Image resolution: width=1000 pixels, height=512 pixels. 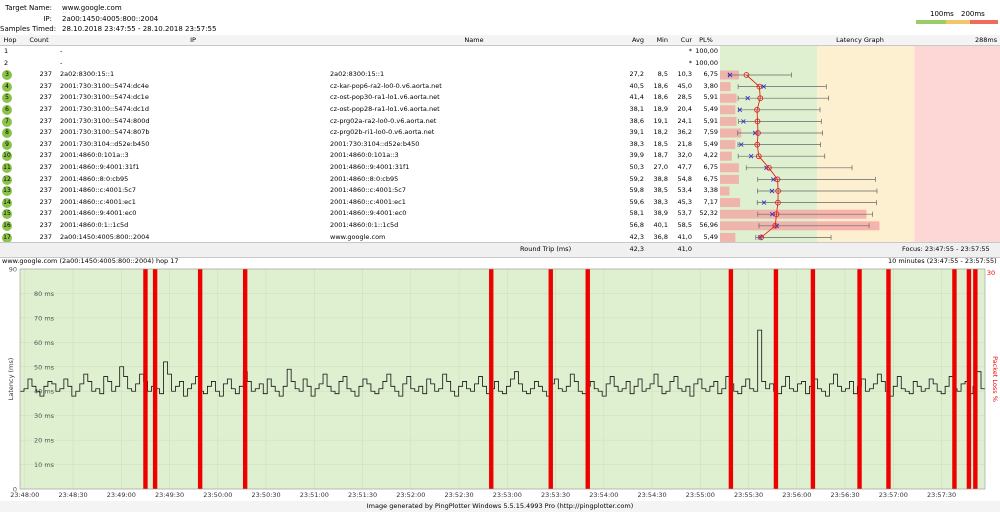 I want to click on hop-min: 38,8, so click(x=660, y=178).